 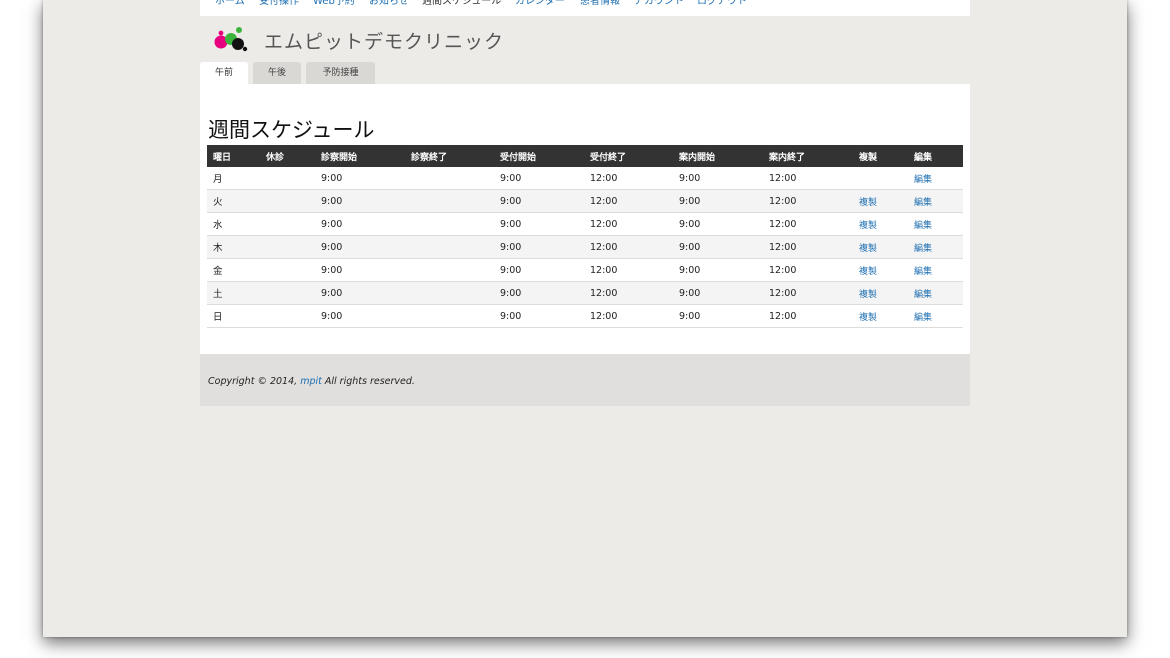 I want to click on col-closed: 休診, so click(x=287, y=156).